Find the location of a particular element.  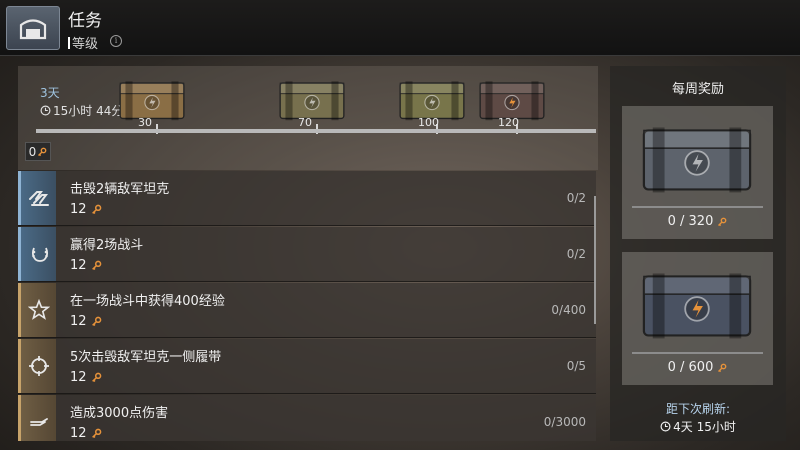

task-name: 赢得2场战斗 is located at coordinates (107, 245).